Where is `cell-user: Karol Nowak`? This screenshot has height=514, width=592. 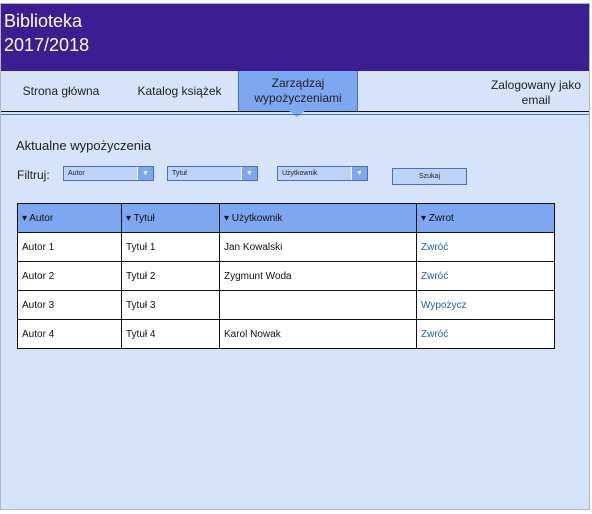
cell-user: Karol Nowak is located at coordinates (318, 334).